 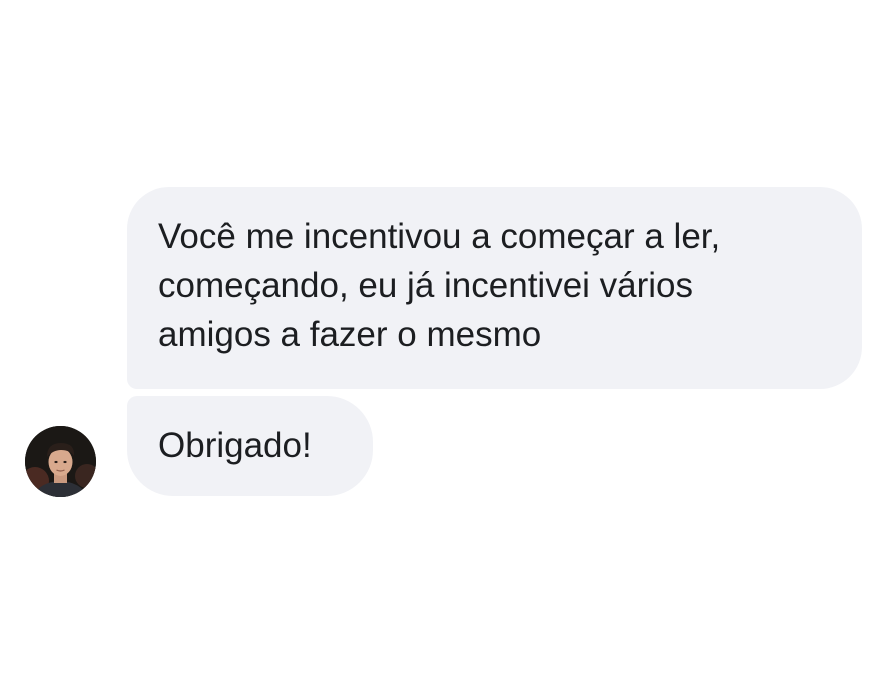 I want to click on message-text-line: Você me incentivou a começar a ler,, so click(x=439, y=236).